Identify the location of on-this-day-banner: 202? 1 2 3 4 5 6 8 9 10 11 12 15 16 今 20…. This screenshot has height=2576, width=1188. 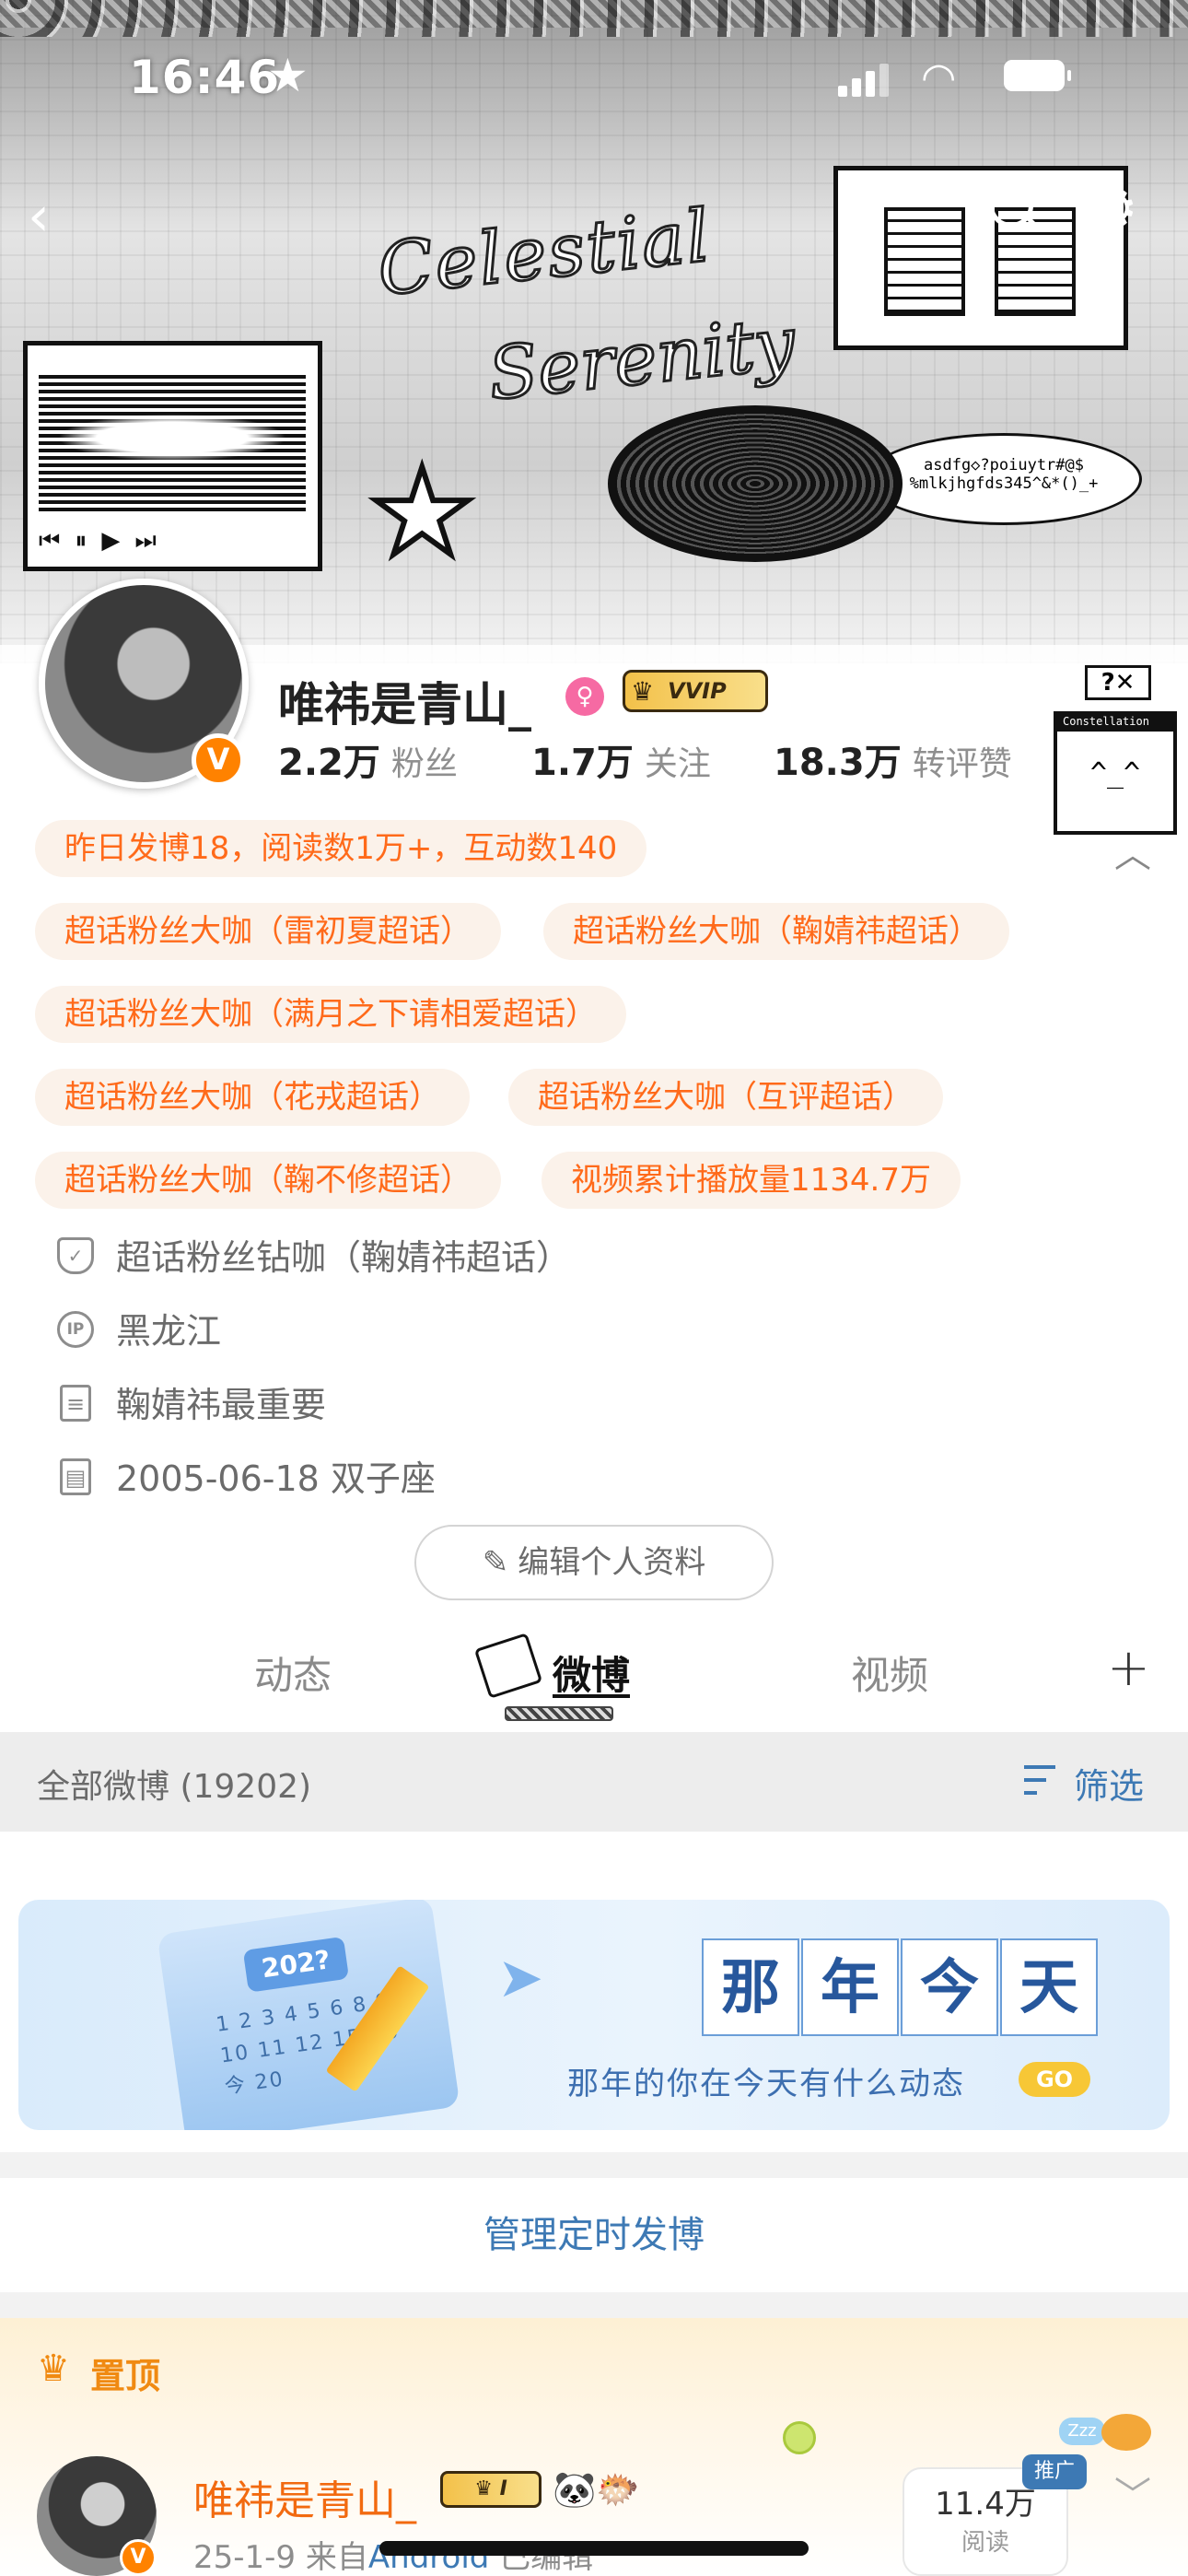
(594, 2015).